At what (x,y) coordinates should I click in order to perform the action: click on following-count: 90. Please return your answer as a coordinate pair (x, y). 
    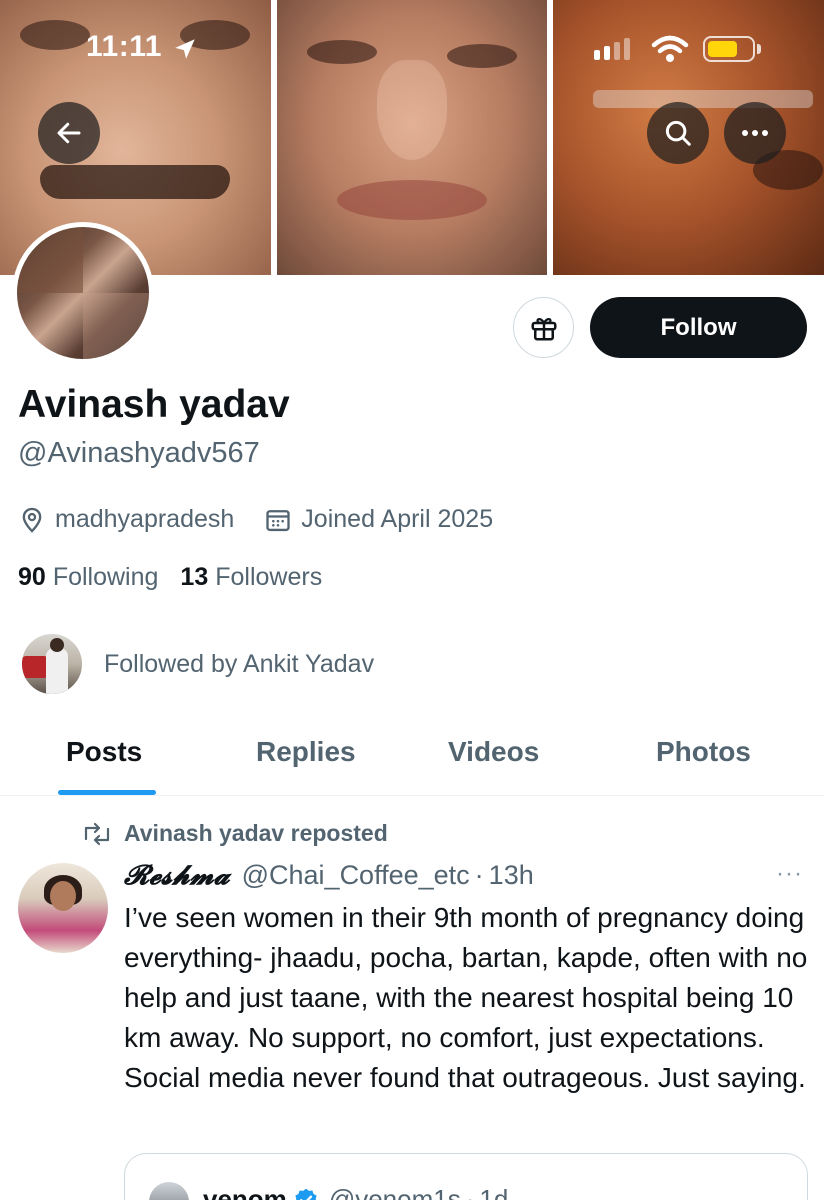
    Looking at the image, I should click on (32, 577).